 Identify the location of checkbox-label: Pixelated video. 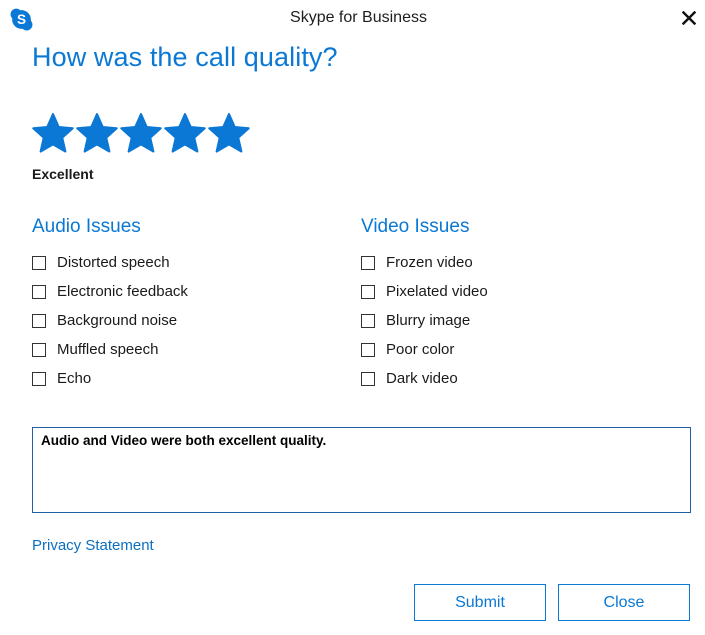
(437, 291).